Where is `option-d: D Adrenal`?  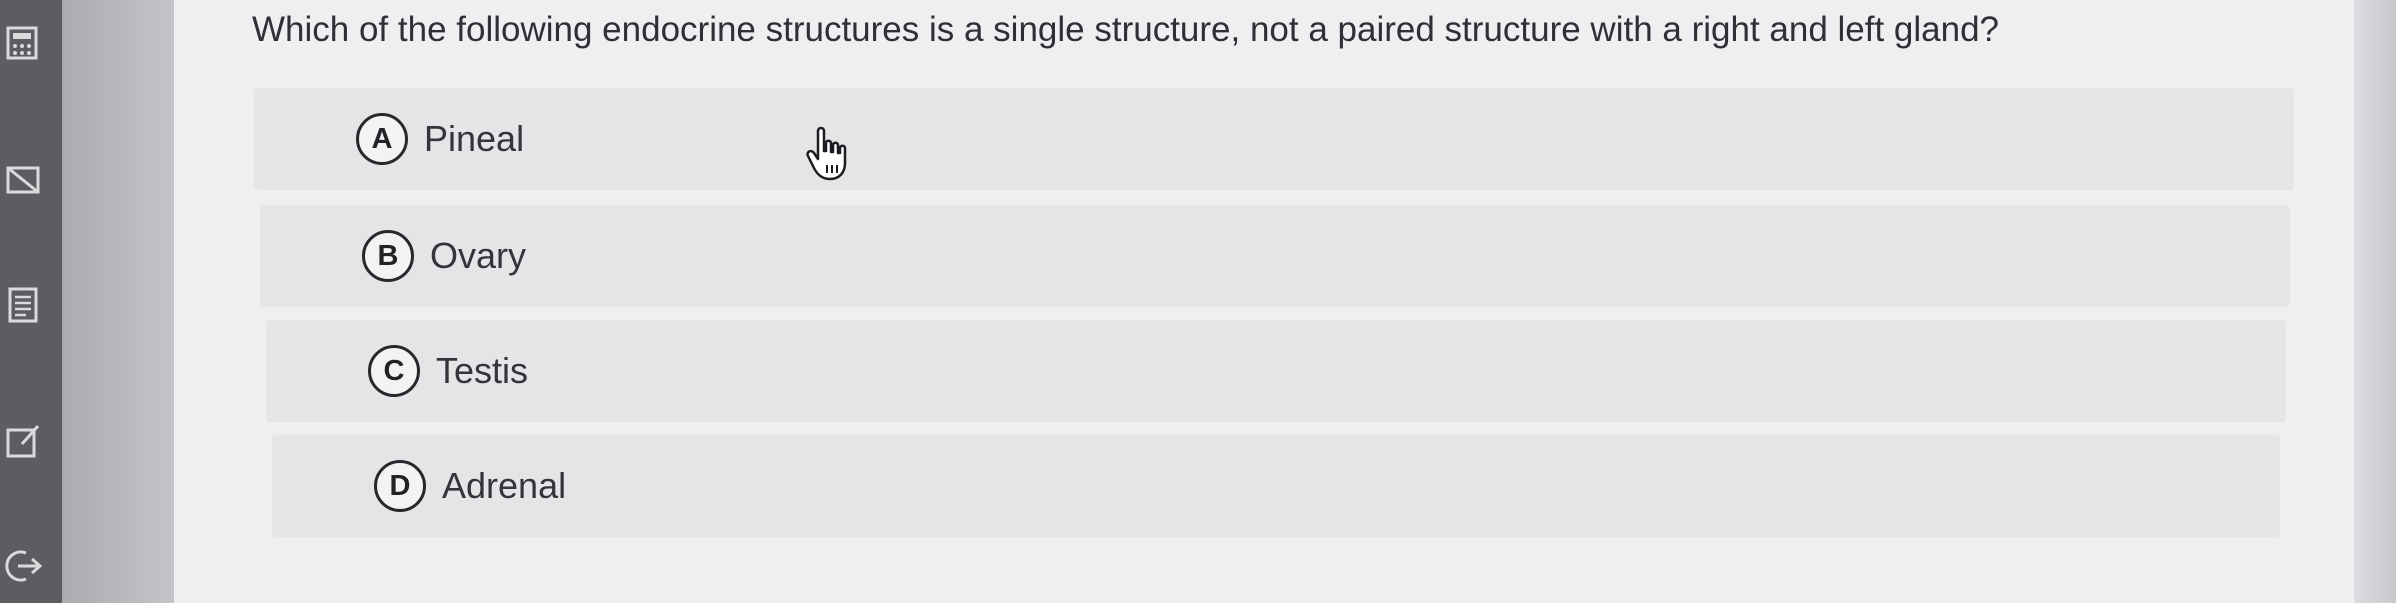
option-d: D Adrenal is located at coordinates (1276, 486).